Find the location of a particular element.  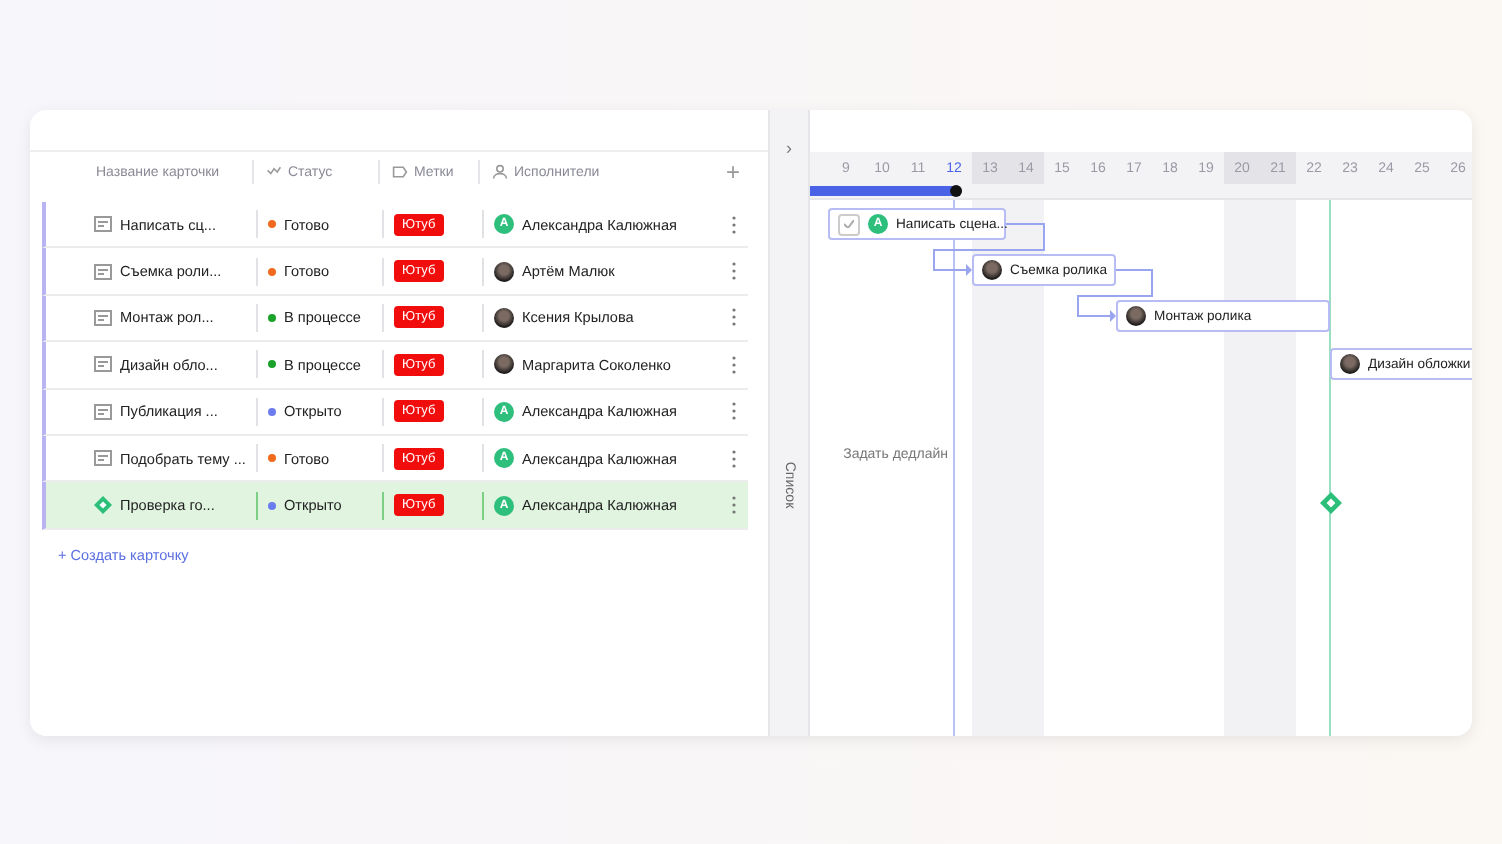

milestone-diamond-icon is located at coordinates (1330, 503).